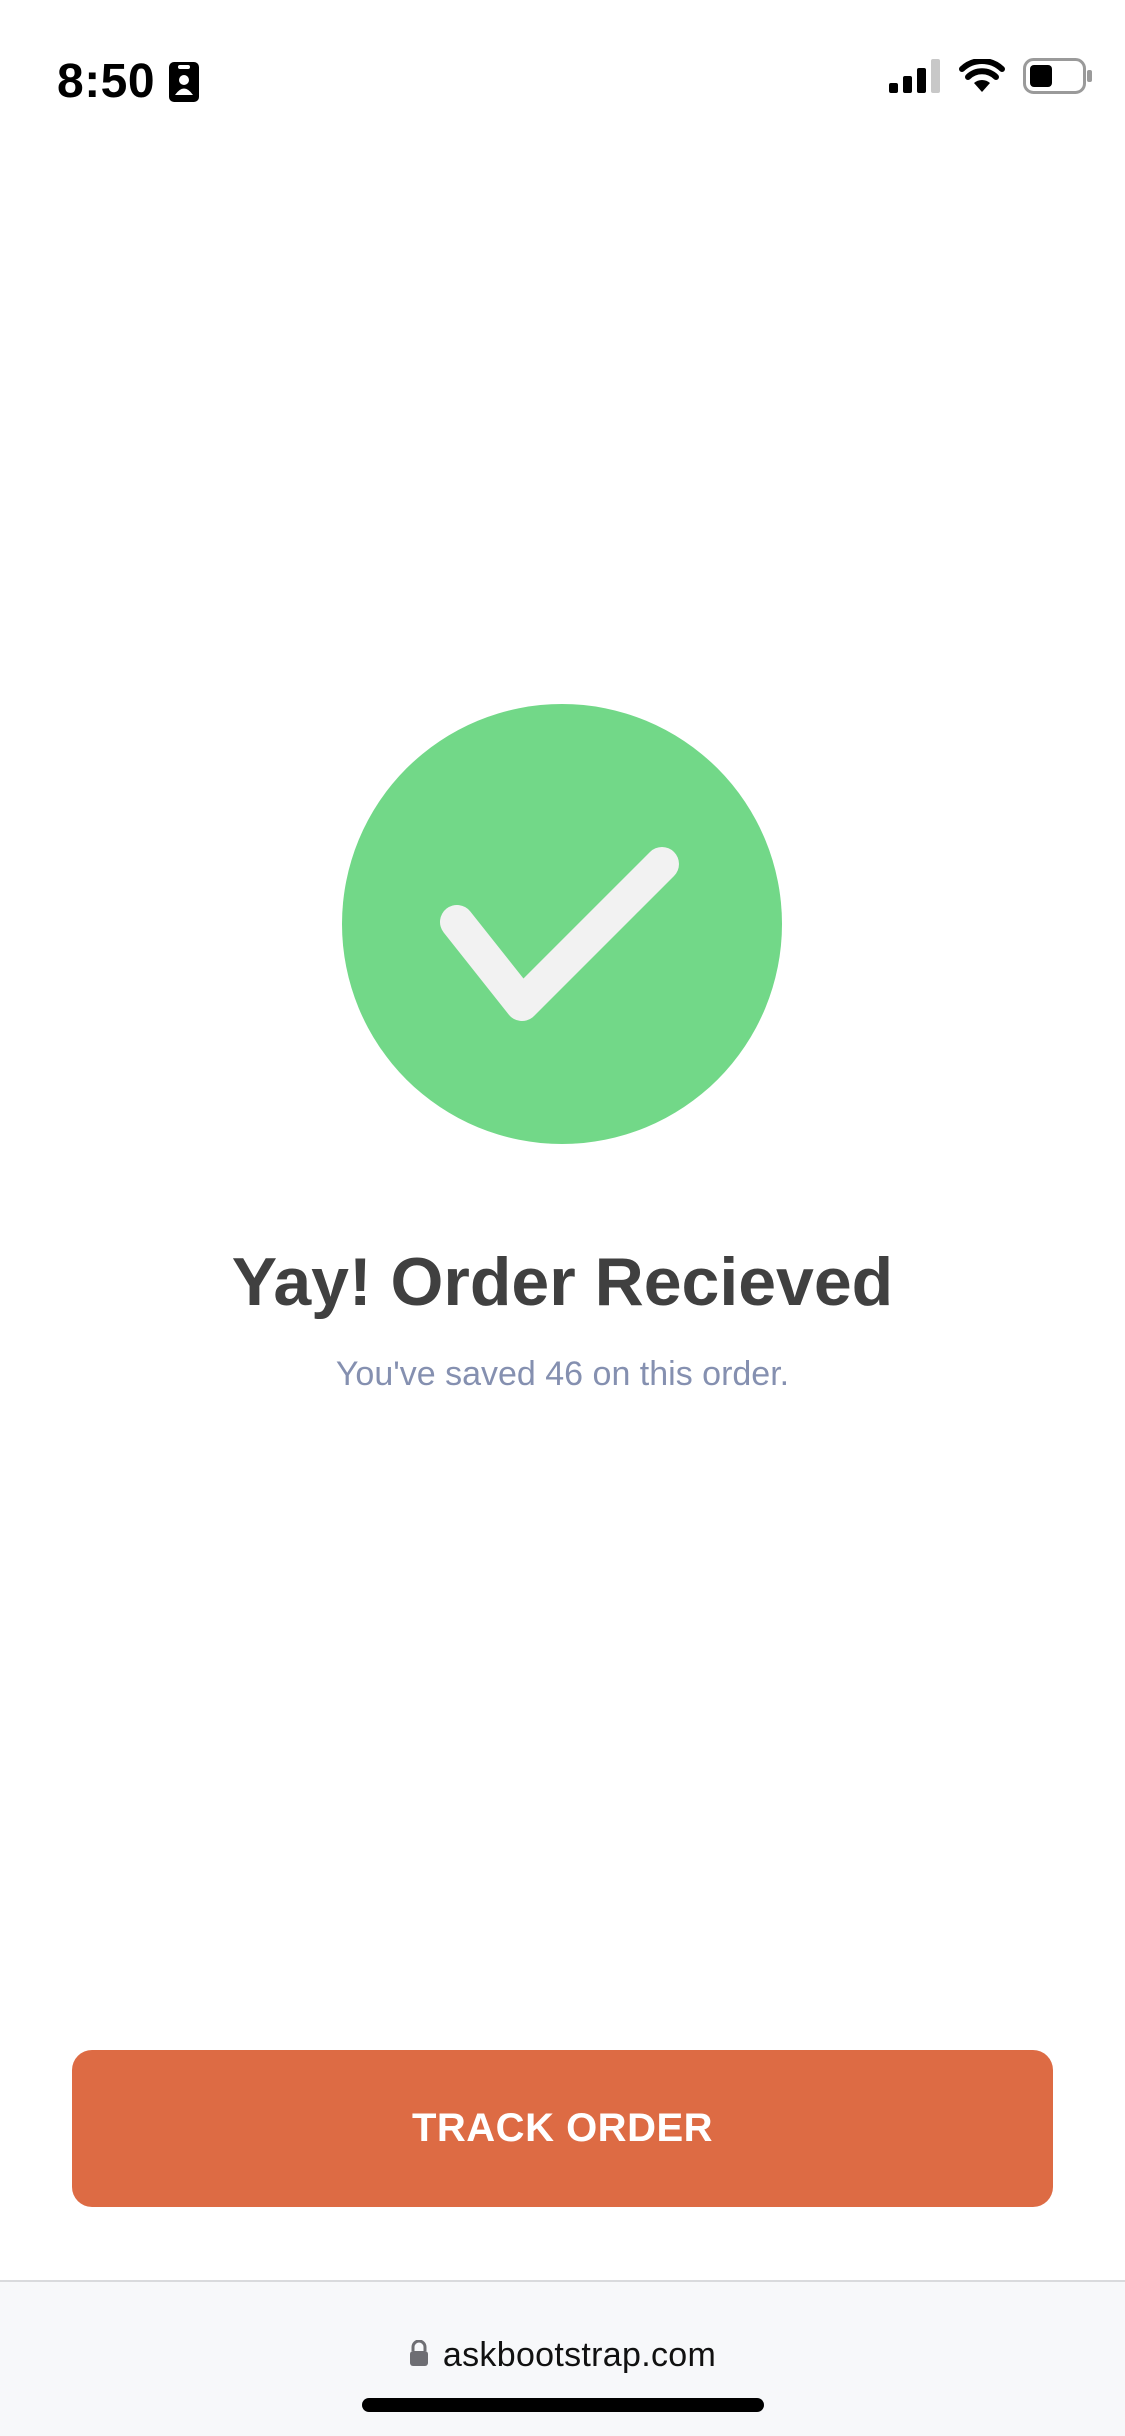 Image resolution: width=1125 pixels, height=2436 pixels. What do you see at coordinates (1058, 78) in the screenshot?
I see `battery-icon` at bounding box center [1058, 78].